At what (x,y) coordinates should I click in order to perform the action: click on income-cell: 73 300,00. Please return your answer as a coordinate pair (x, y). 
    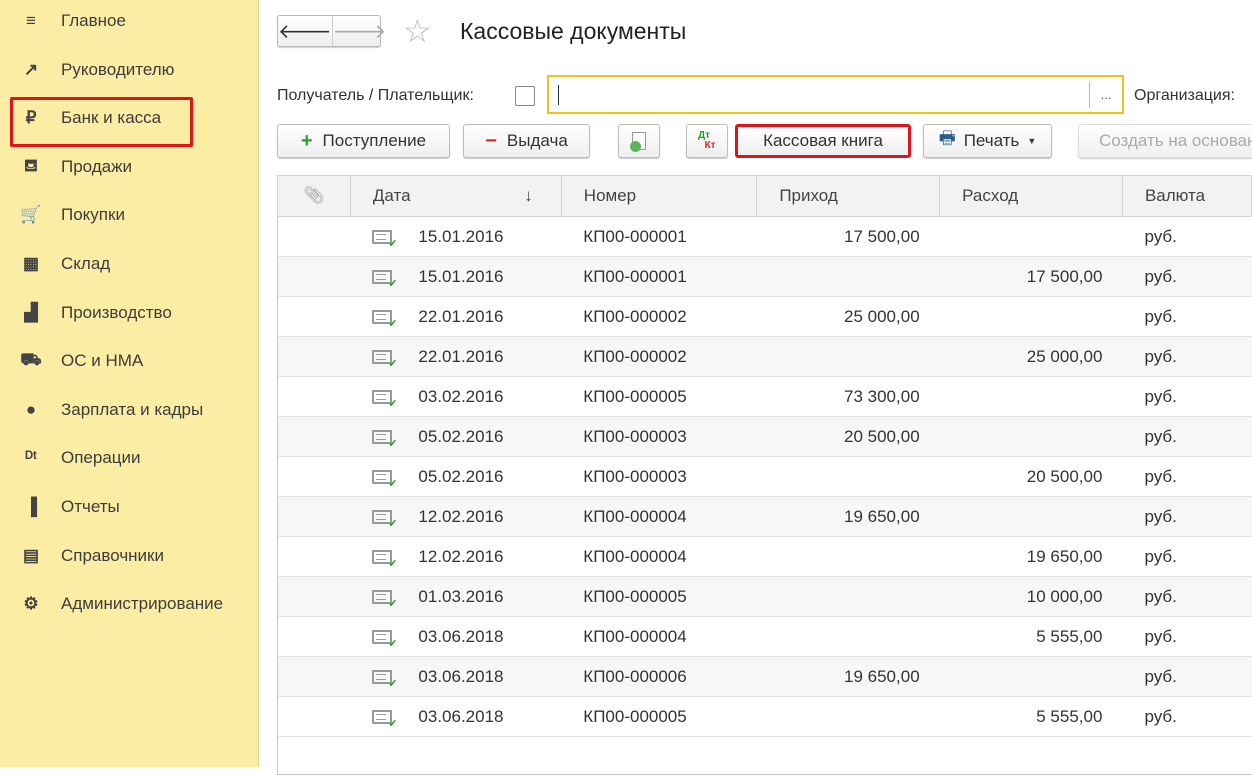
    Looking at the image, I should click on (848, 396).